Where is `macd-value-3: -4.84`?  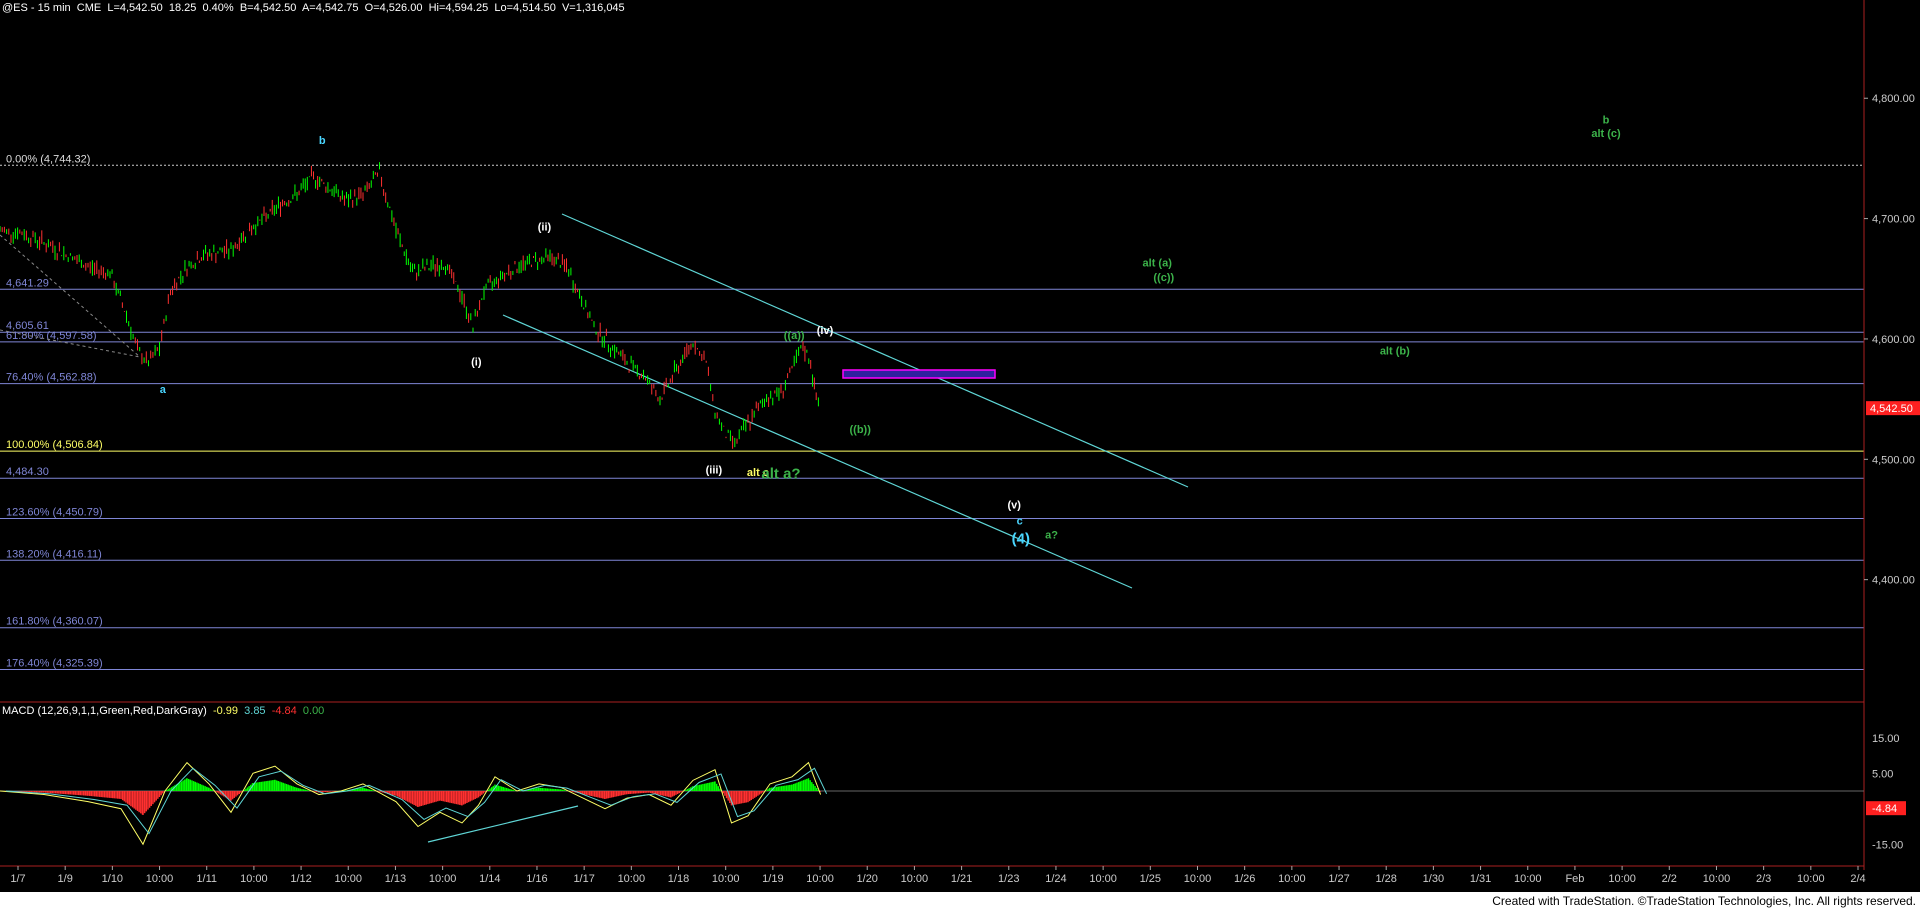
macd-value-3: -4.84 is located at coordinates (284, 711).